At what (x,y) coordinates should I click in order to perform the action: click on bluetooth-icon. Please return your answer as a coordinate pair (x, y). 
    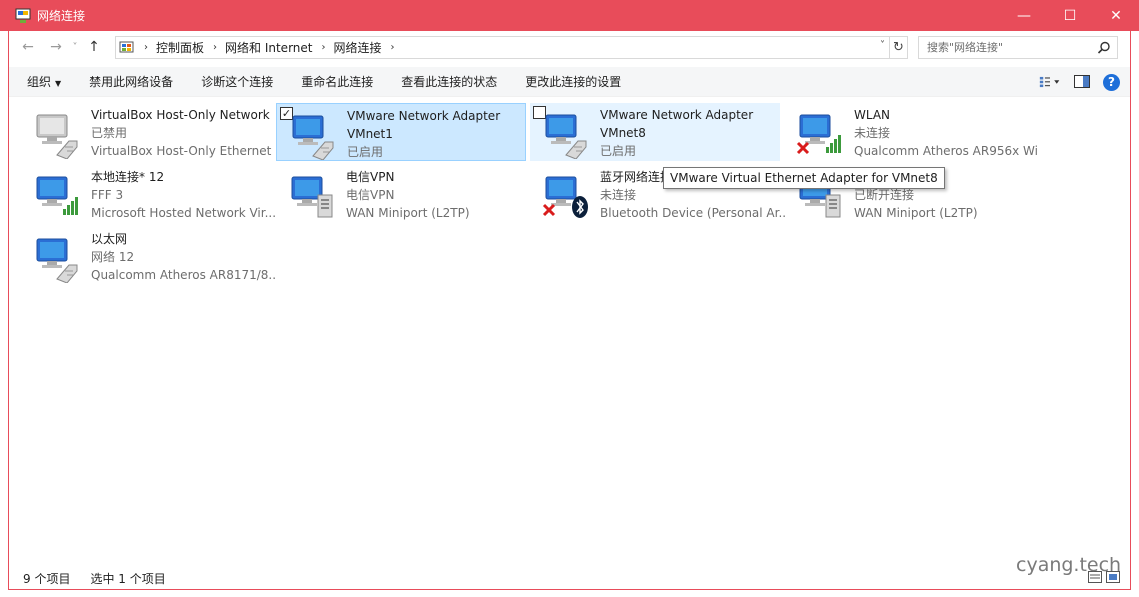
    Looking at the image, I should click on (566, 195).